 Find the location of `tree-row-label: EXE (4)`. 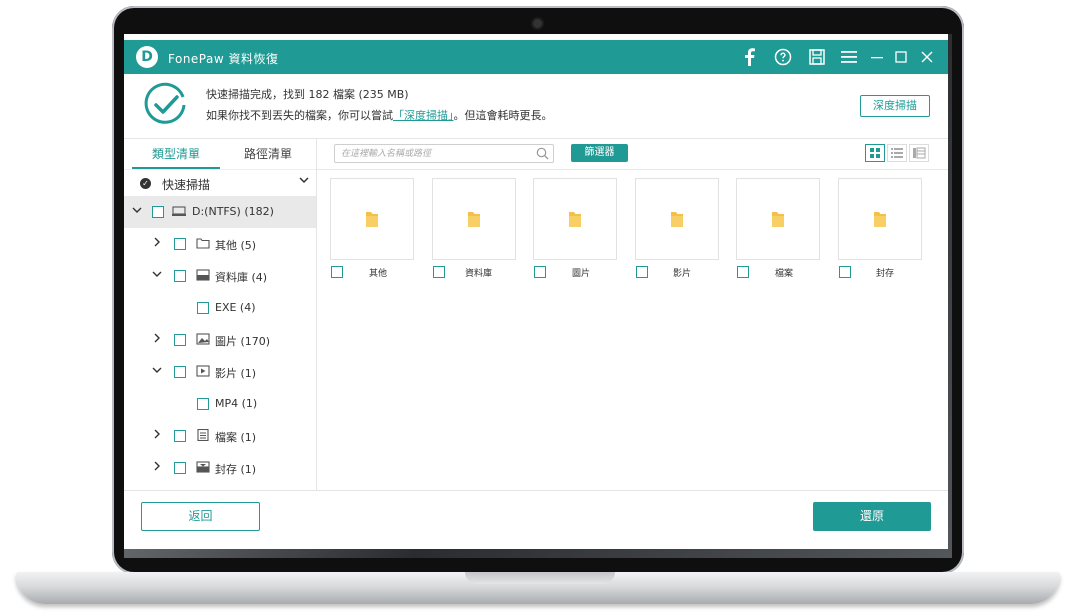

tree-row-label: EXE (4) is located at coordinates (235, 307).